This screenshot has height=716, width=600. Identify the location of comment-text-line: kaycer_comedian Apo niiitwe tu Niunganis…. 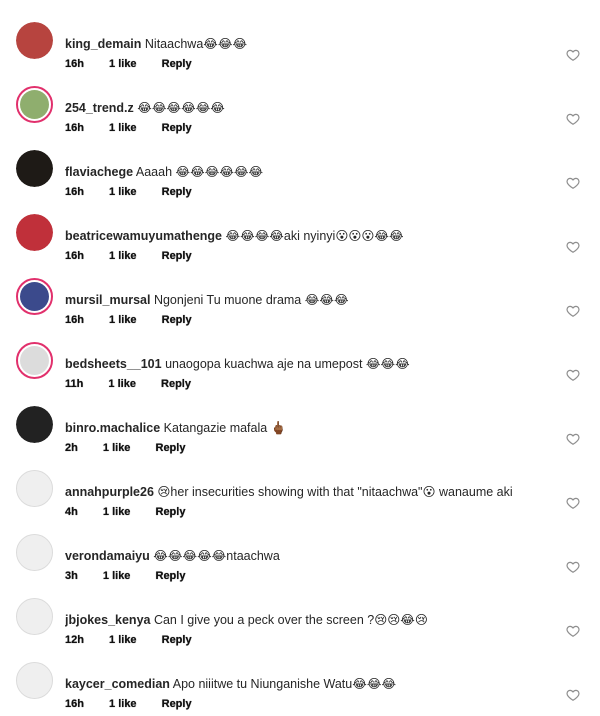
(230, 684).